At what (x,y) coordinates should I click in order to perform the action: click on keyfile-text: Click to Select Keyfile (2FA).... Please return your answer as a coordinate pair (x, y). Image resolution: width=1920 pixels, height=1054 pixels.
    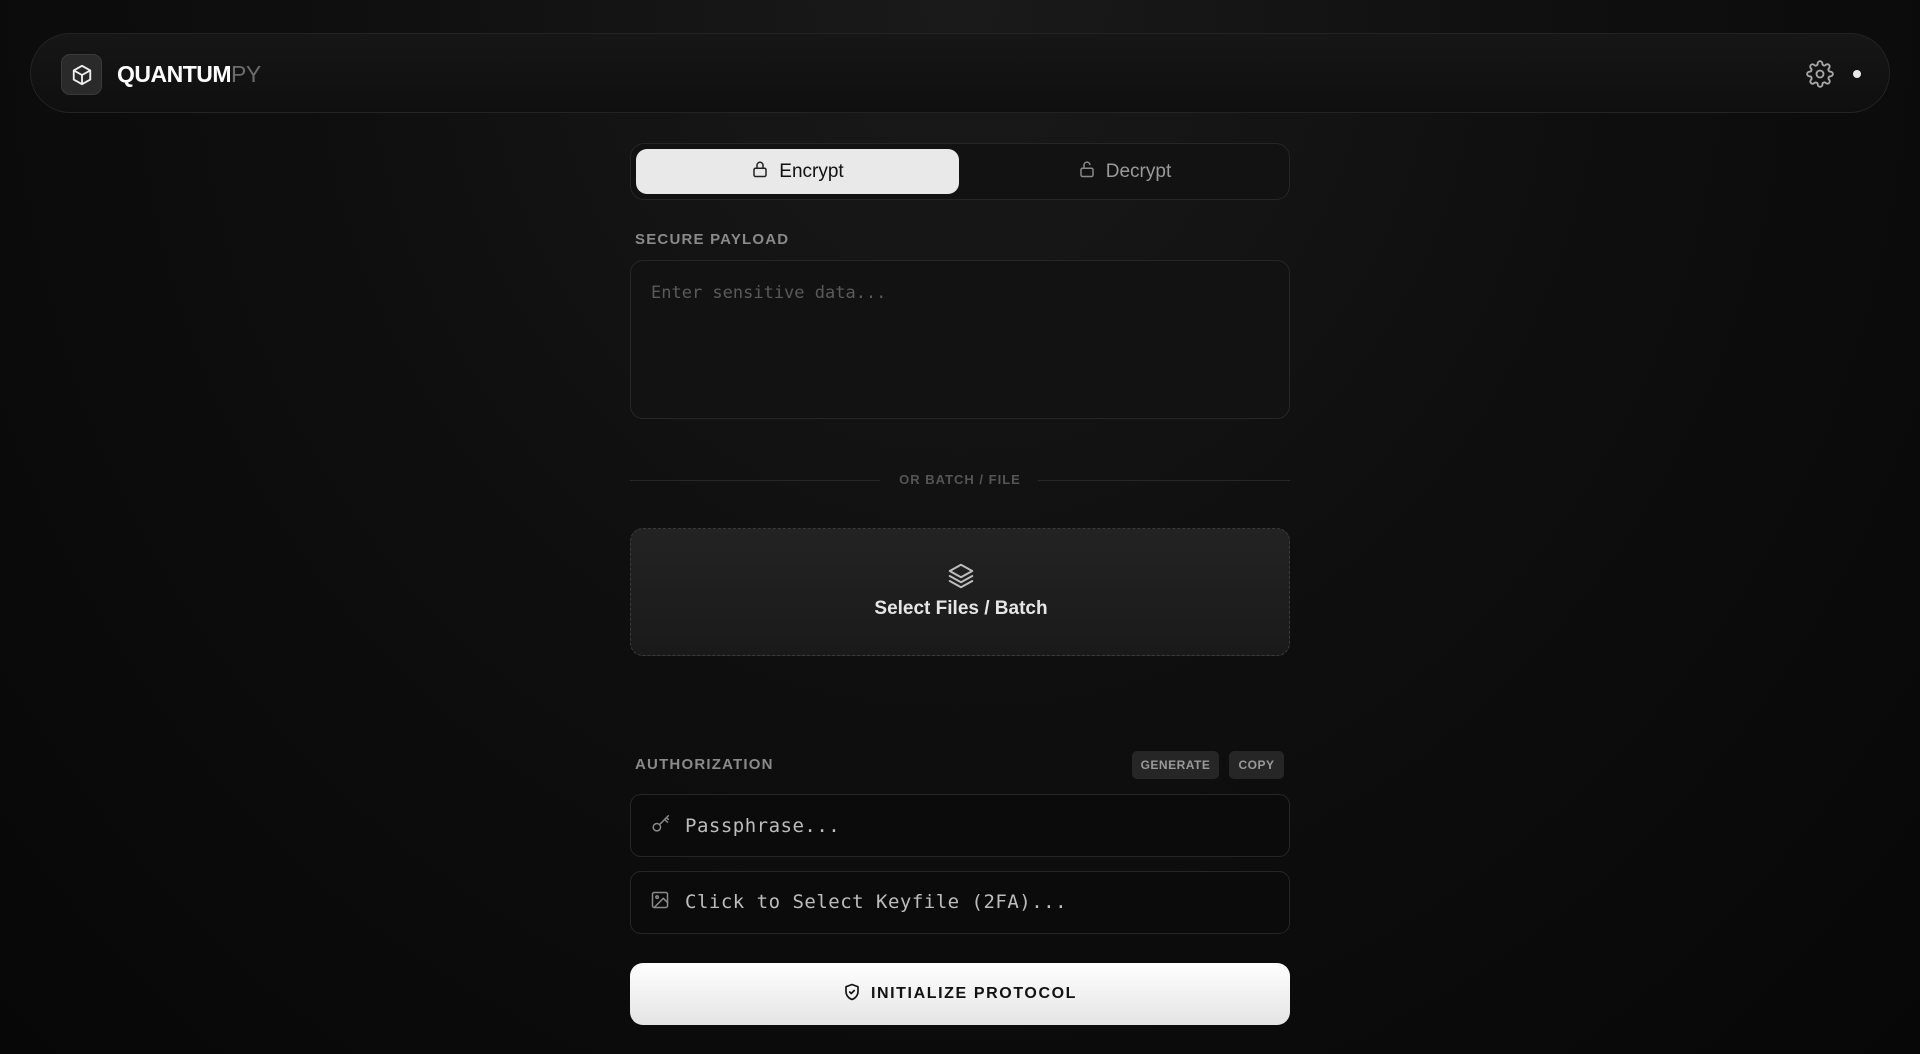
    Looking at the image, I should click on (876, 902).